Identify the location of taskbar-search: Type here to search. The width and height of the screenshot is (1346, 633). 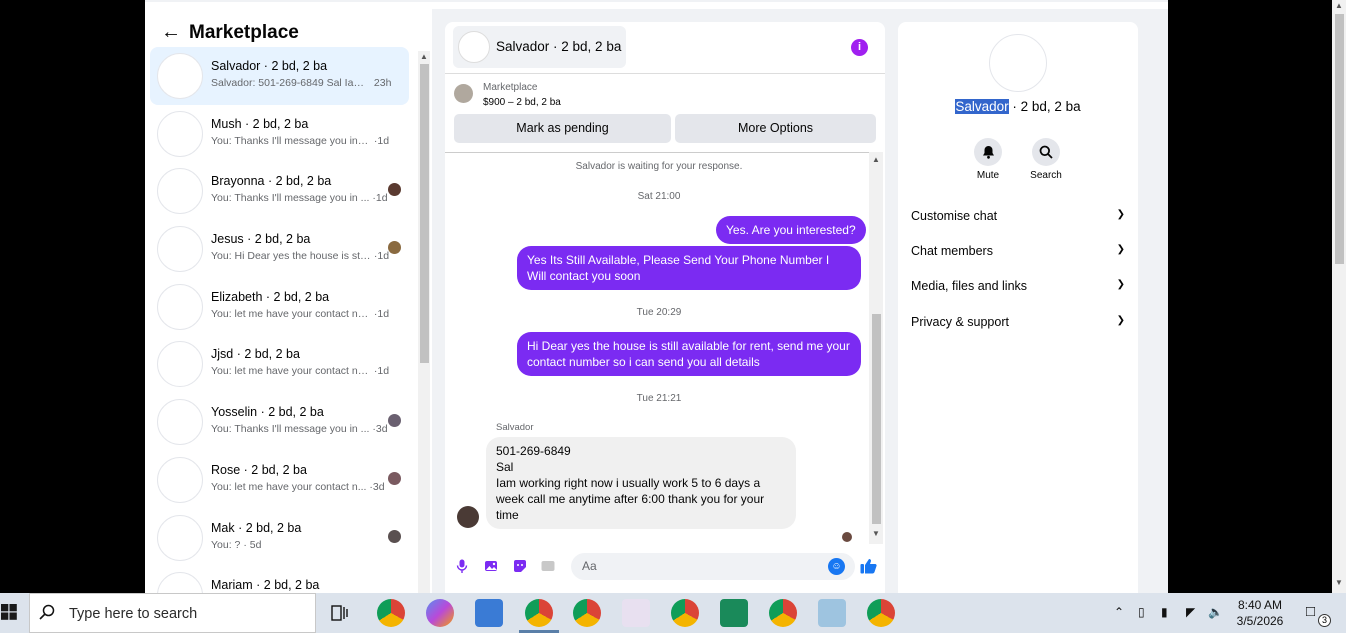
(172, 613).